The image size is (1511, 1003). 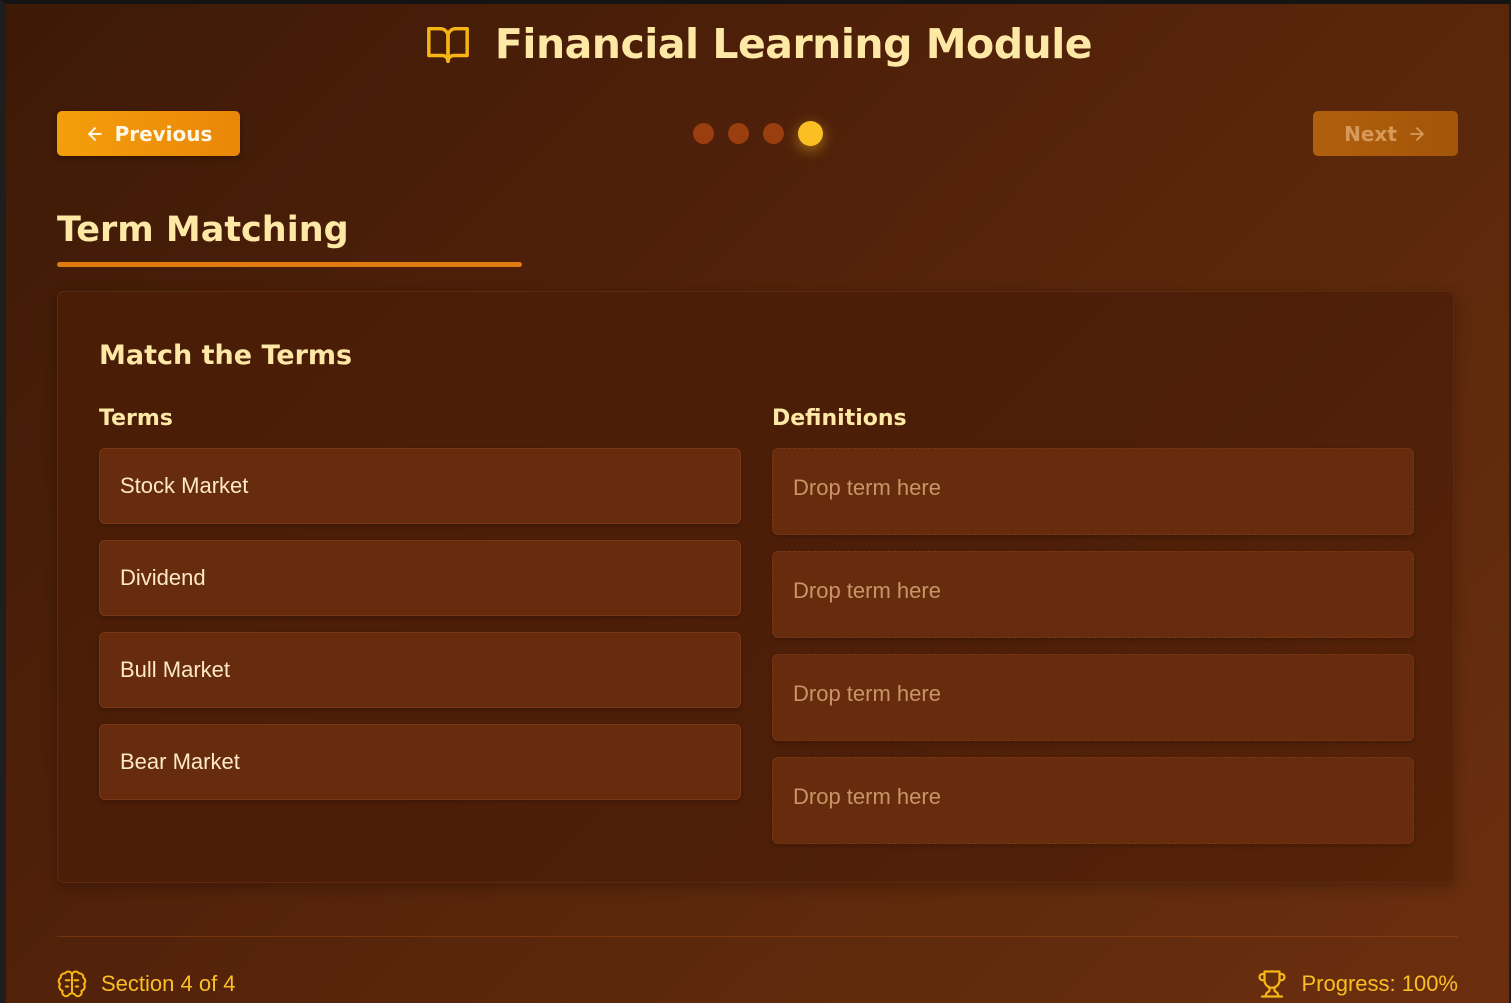 I want to click on term-item-stock-market: Stock Market, so click(x=420, y=486).